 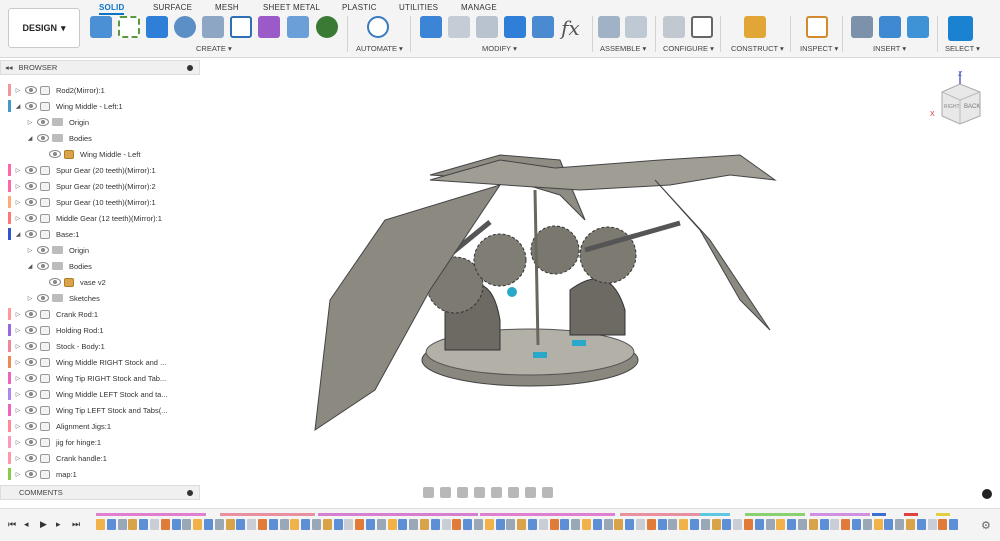 What do you see at coordinates (100, 186) in the screenshot?
I see `browser-tree-row: ▷ Spur Gear (20 teeth)(Mirror):2` at bounding box center [100, 186].